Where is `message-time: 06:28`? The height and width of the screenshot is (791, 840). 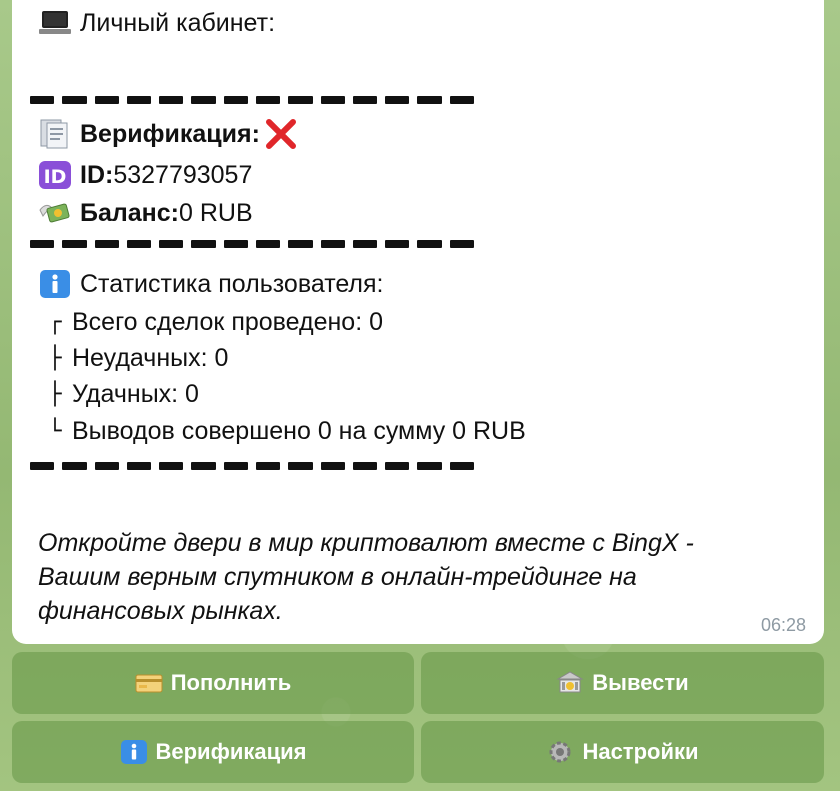 message-time: 06:28 is located at coordinates (783, 625).